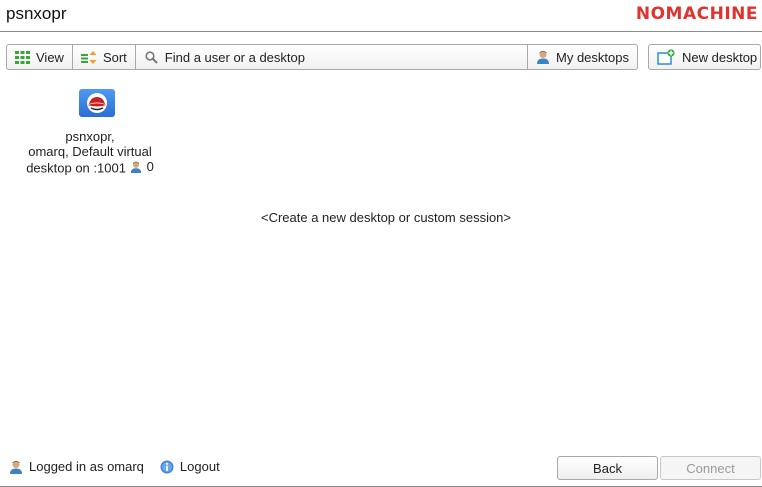 This screenshot has height=487, width=762. I want to click on create-session-label: <Create a new desktop or custom session>, so click(386, 217).